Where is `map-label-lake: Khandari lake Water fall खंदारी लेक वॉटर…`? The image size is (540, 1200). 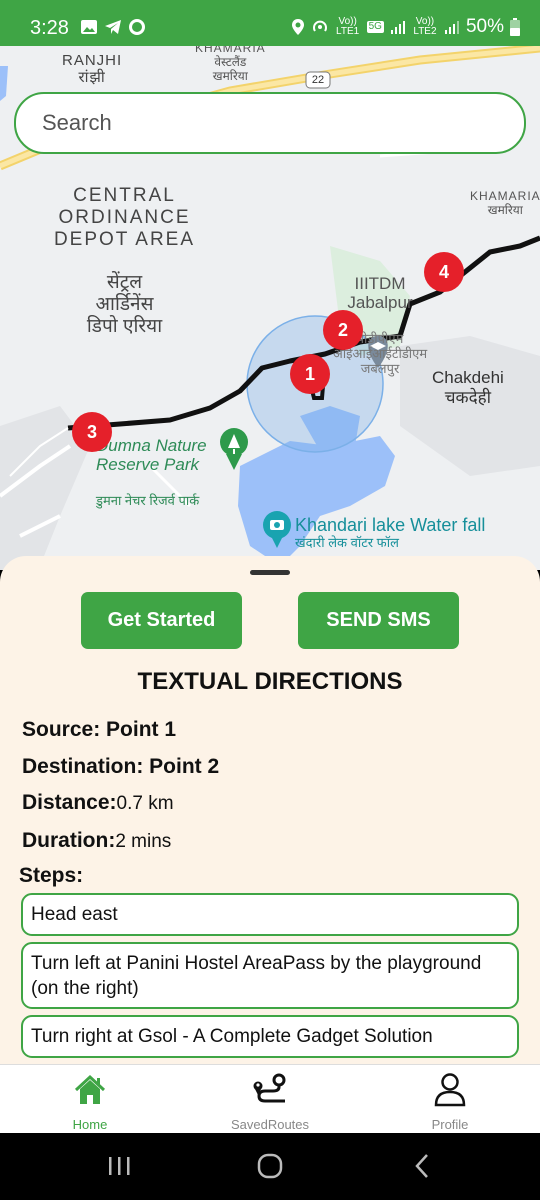
map-label-lake: Khandari lake Water fall खंदारी लेक वॉटर… is located at coordinates (390, 532).